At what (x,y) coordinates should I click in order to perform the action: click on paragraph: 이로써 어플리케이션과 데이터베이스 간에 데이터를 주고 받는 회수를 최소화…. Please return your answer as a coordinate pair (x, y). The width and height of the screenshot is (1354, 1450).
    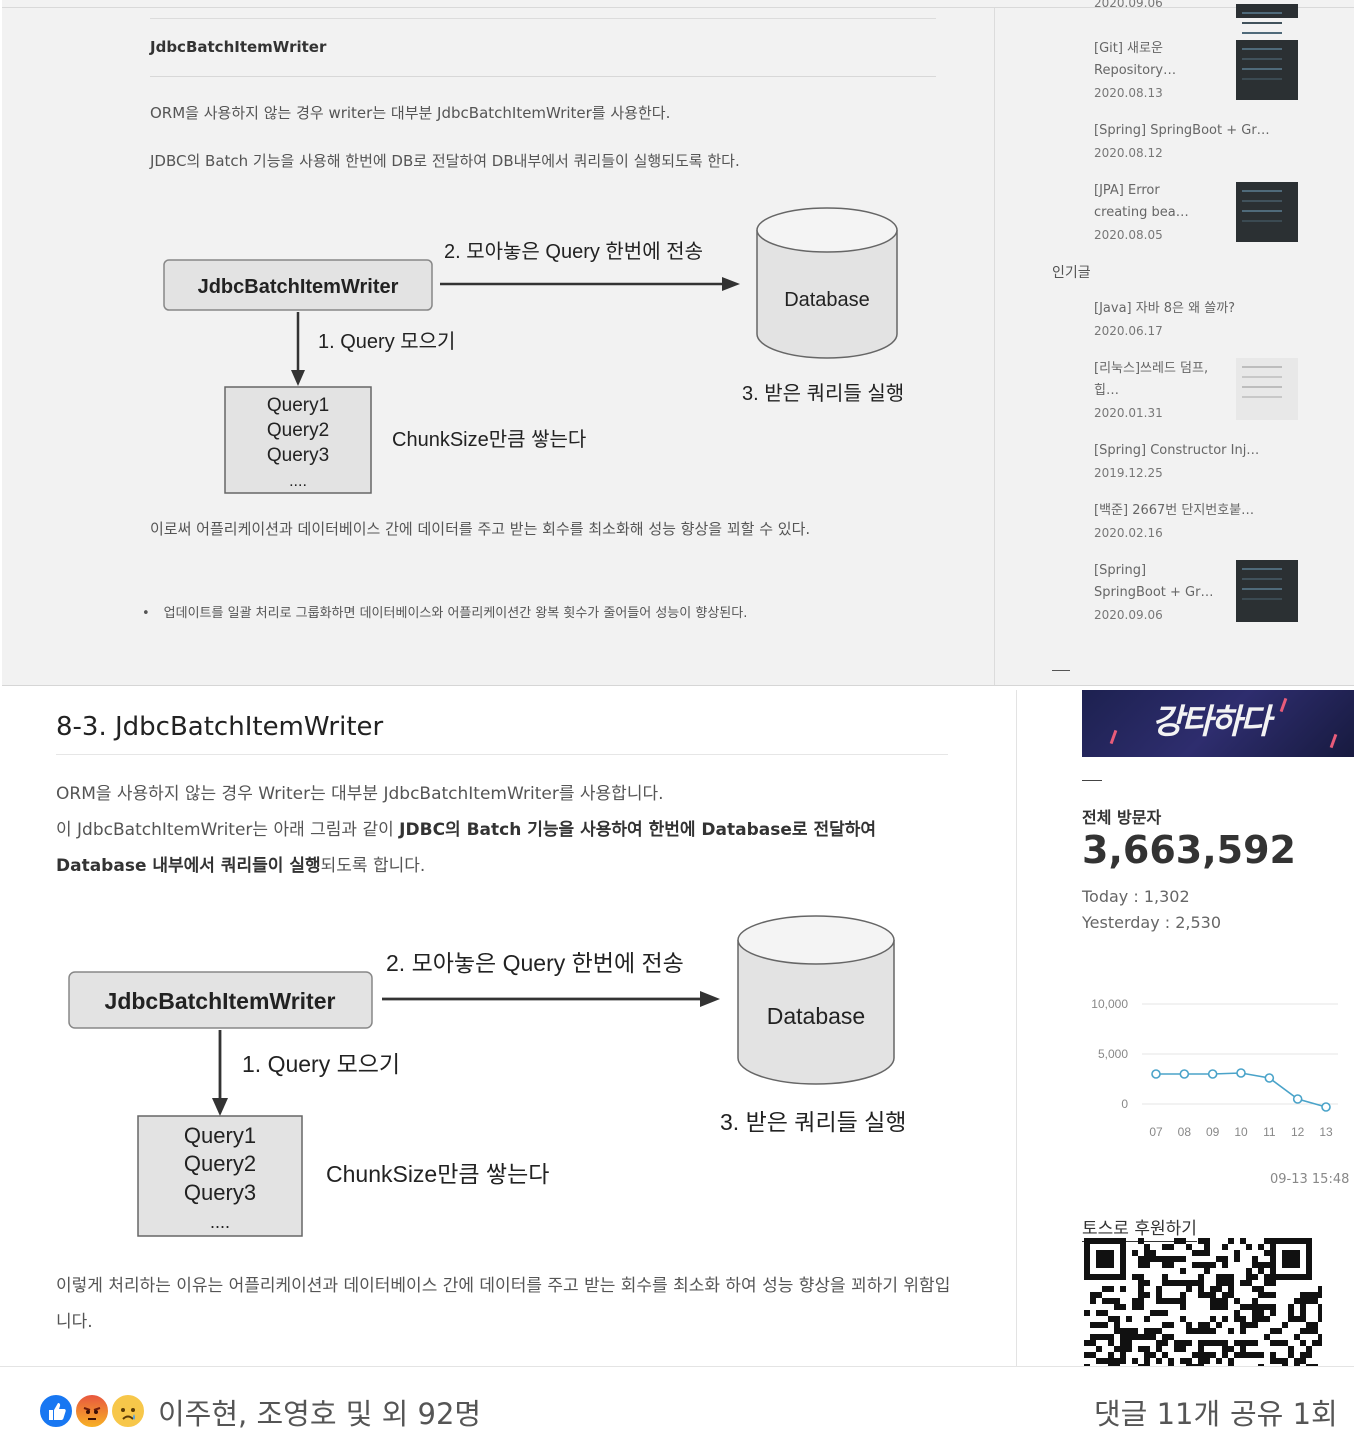
    Looking at the image, I should click on (480, 529).